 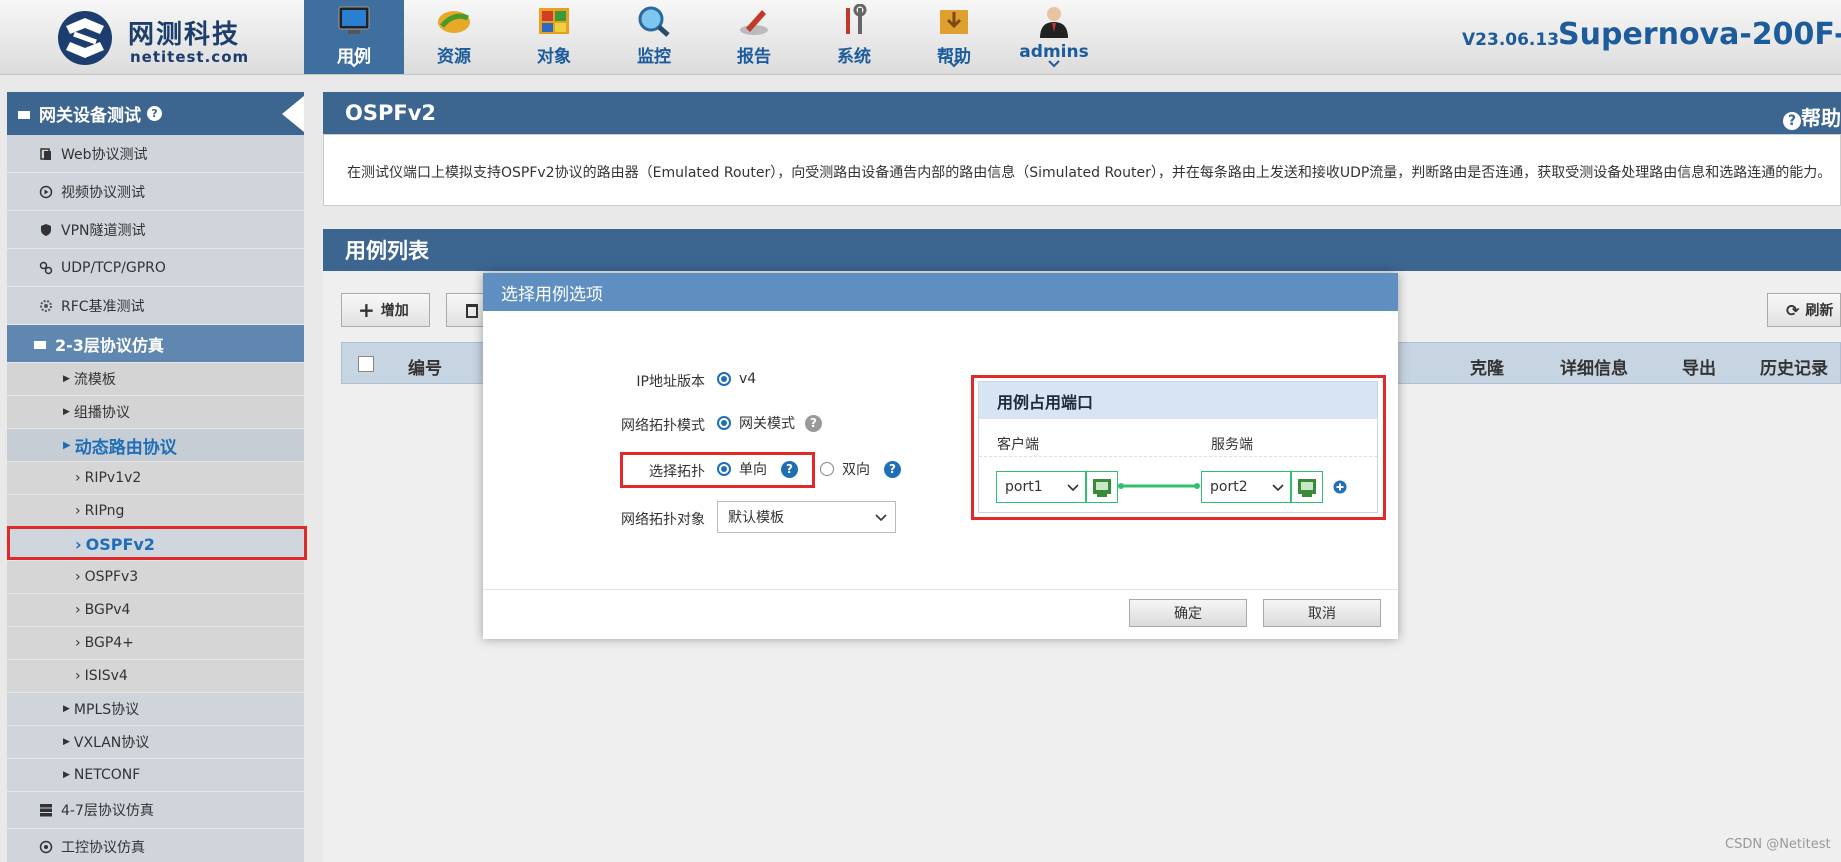 What do you see at coordinates (856, 470) in the screenshot?
I see `topology-twoway-label: 双向` at bounding box center [856, 470].